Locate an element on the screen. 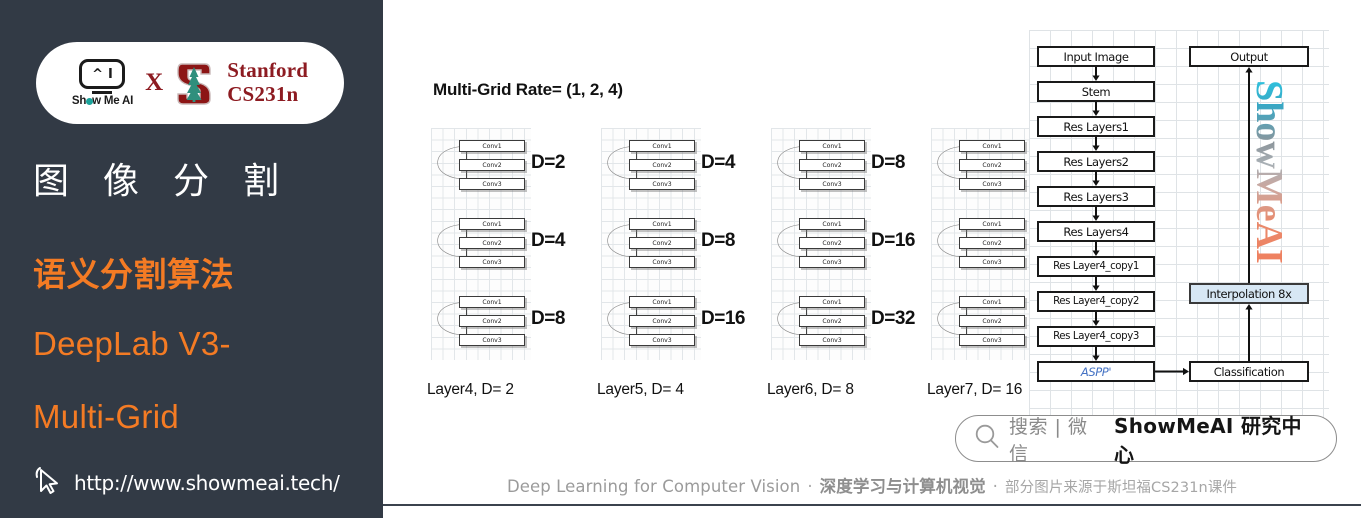  arch-box: Res Layer4_copy1 is located at coordinates (1096, 266).